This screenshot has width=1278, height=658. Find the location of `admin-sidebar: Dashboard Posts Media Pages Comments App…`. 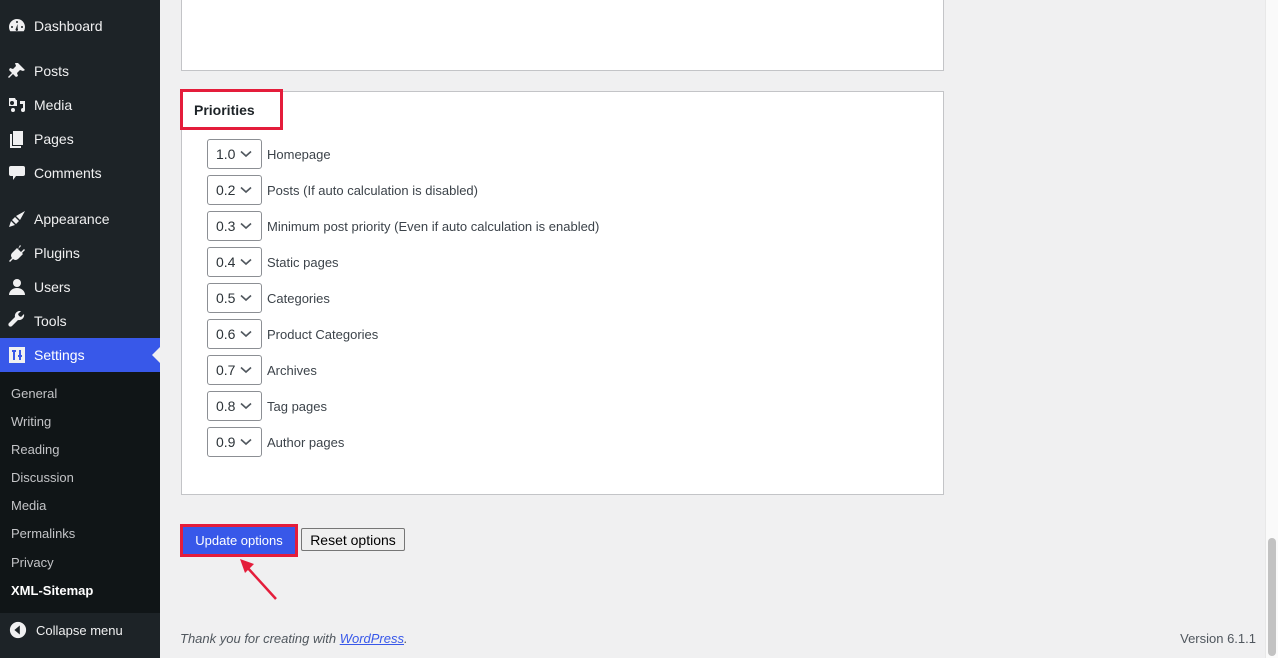

admin-sidebar: Dashboard Posts Media Pages Comments App… is located at coordinates (80, 329).